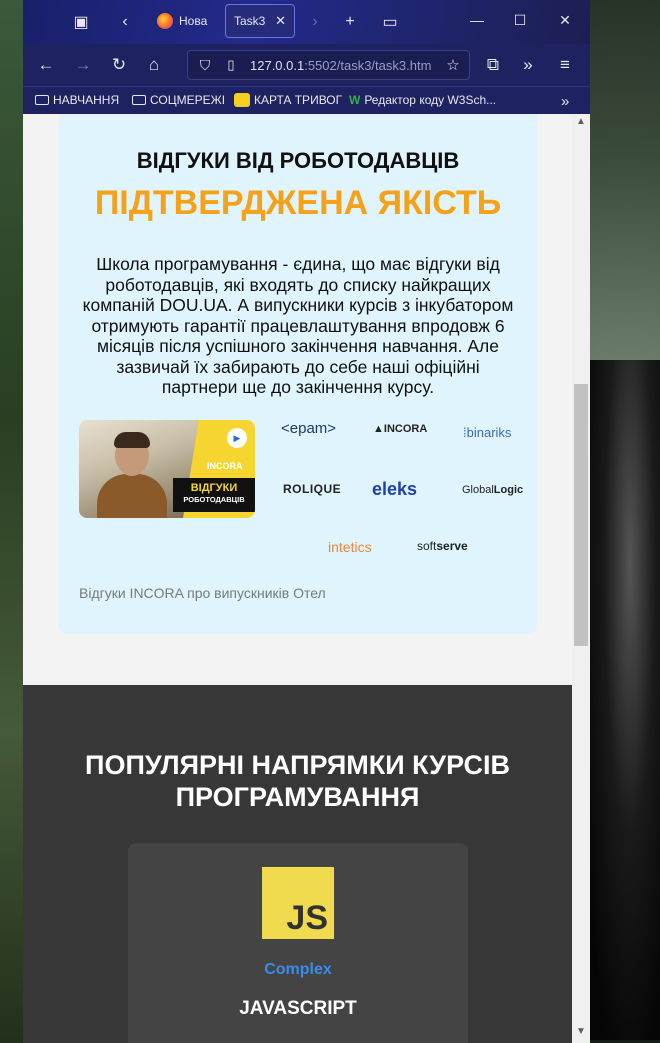 This screenshot has width=660, height=1043. I want to click on courses-title: ПОПУЛЯРНІ НАПРЯМКИ КУРСІВ ПРОГРАМУВАННЯ, so click(297, 781).